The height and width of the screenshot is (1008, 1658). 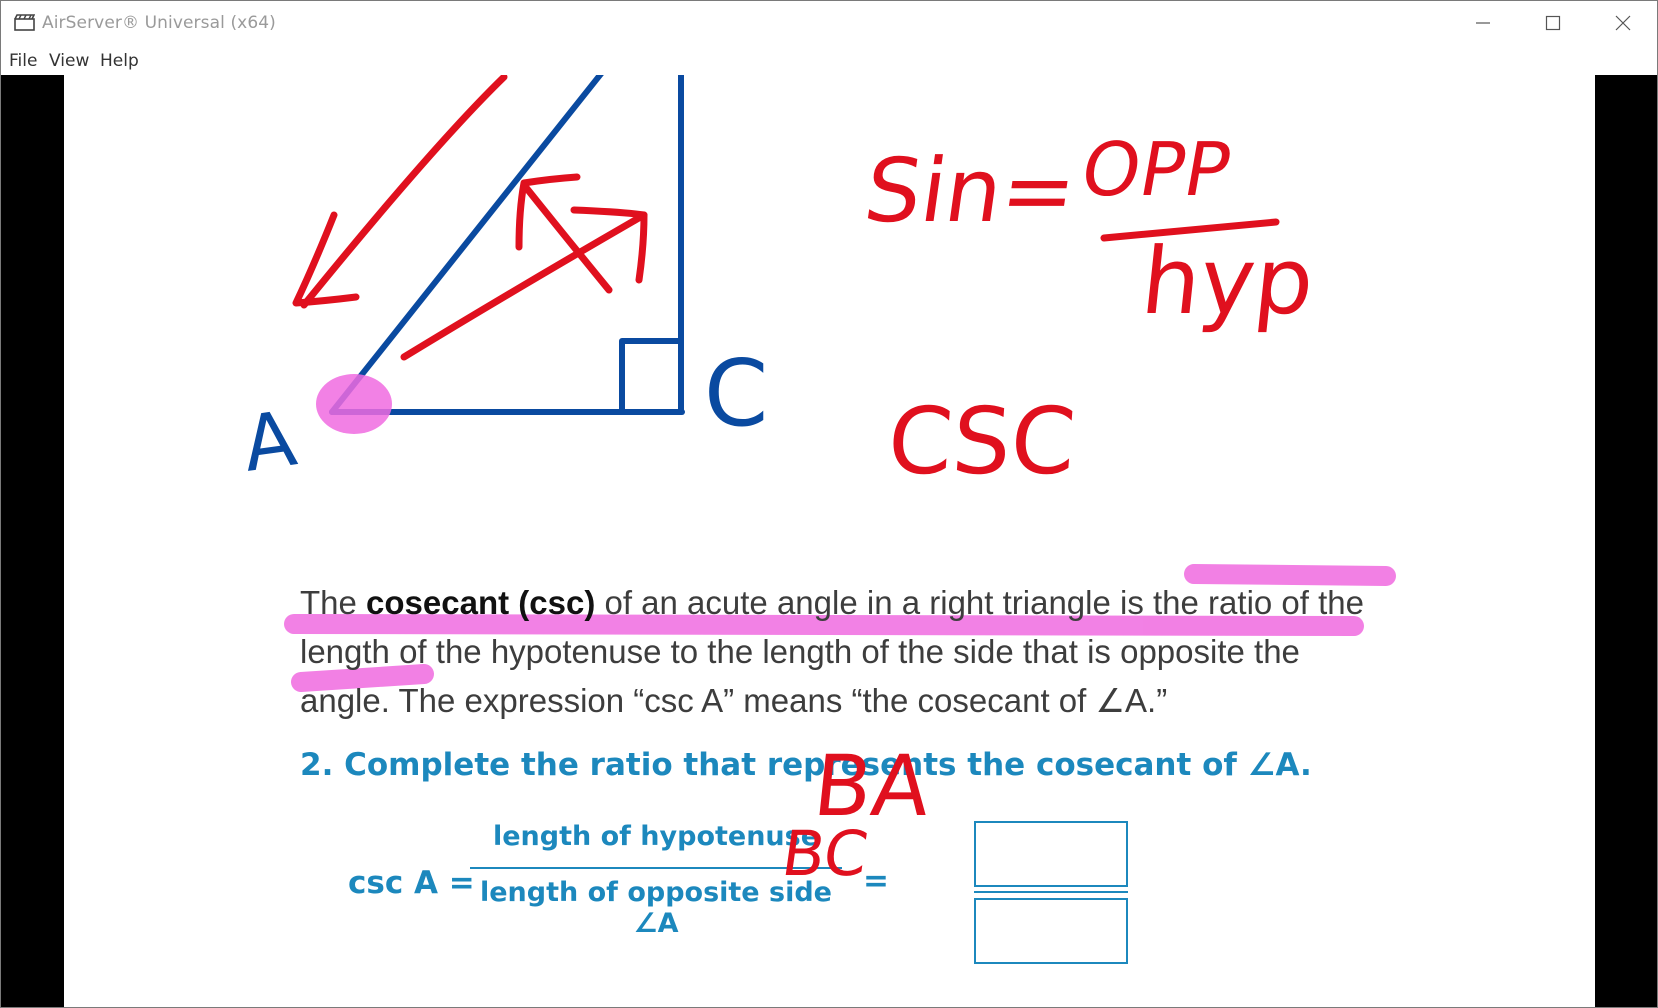 I want to click on ink-arrows, so click(x=470, y=218).